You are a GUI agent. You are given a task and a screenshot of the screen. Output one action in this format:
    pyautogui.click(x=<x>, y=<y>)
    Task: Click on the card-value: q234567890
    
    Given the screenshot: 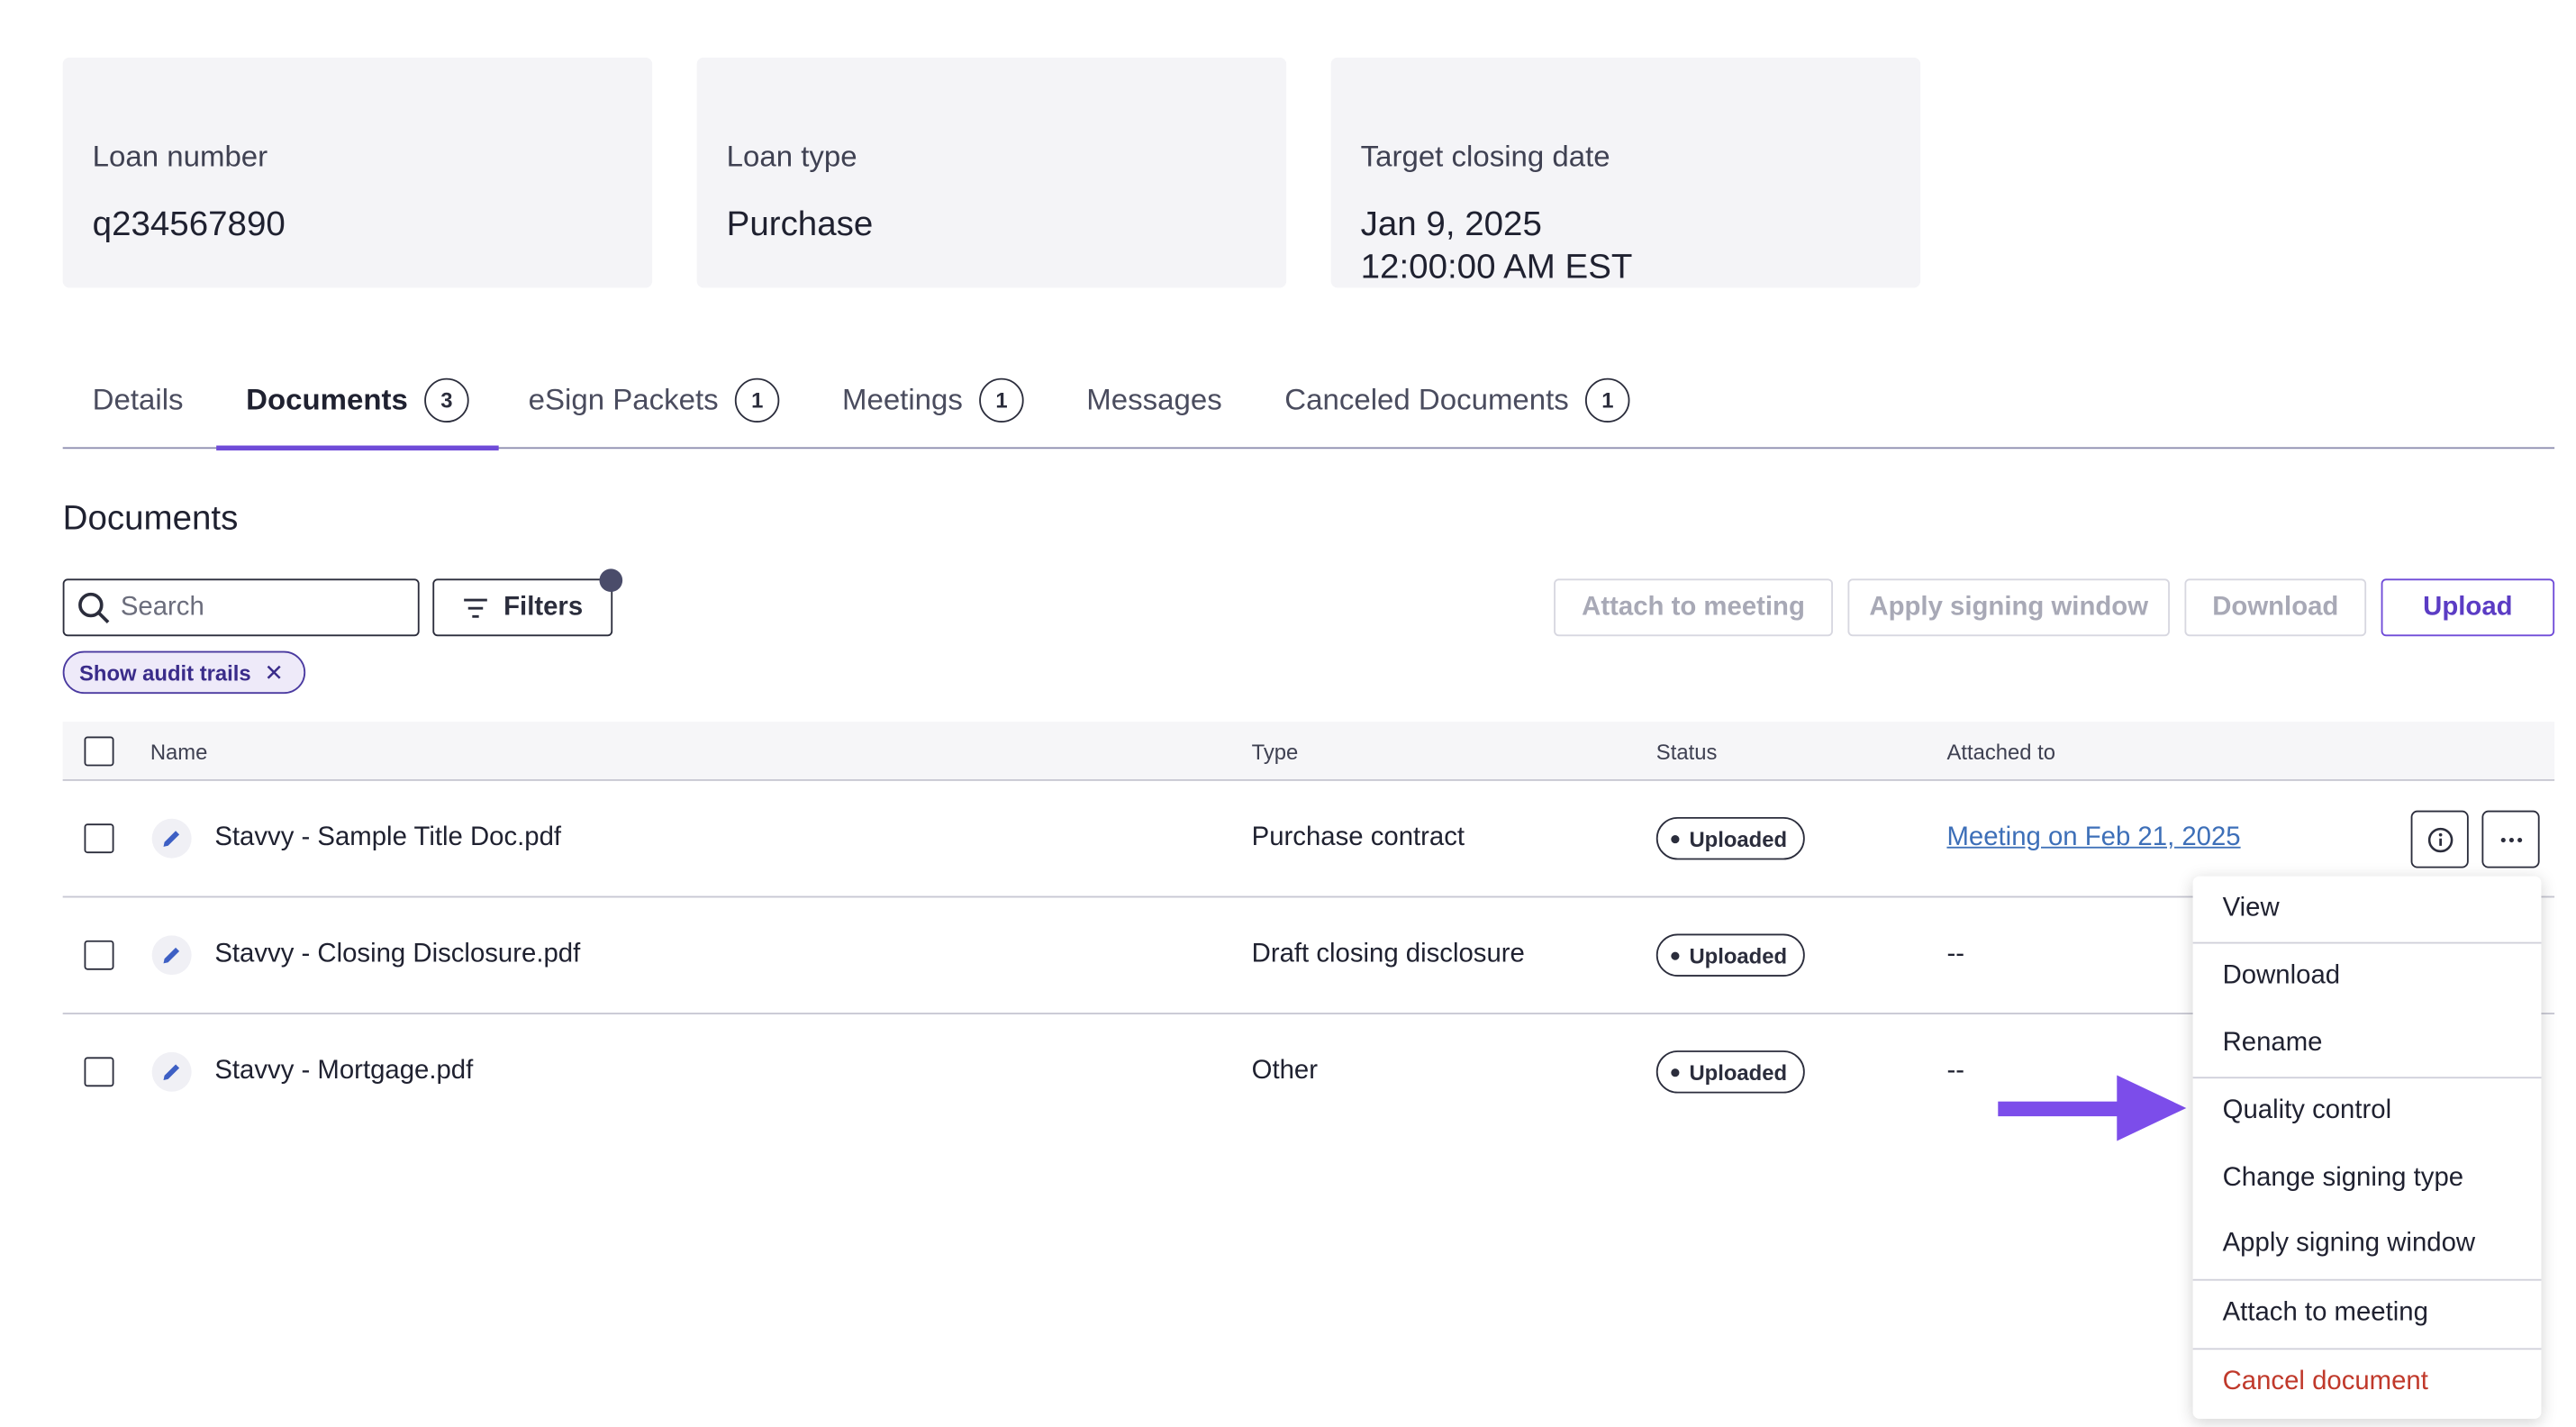 What is the action you would take?
    pyautogui.click(x=189, y=224)
    